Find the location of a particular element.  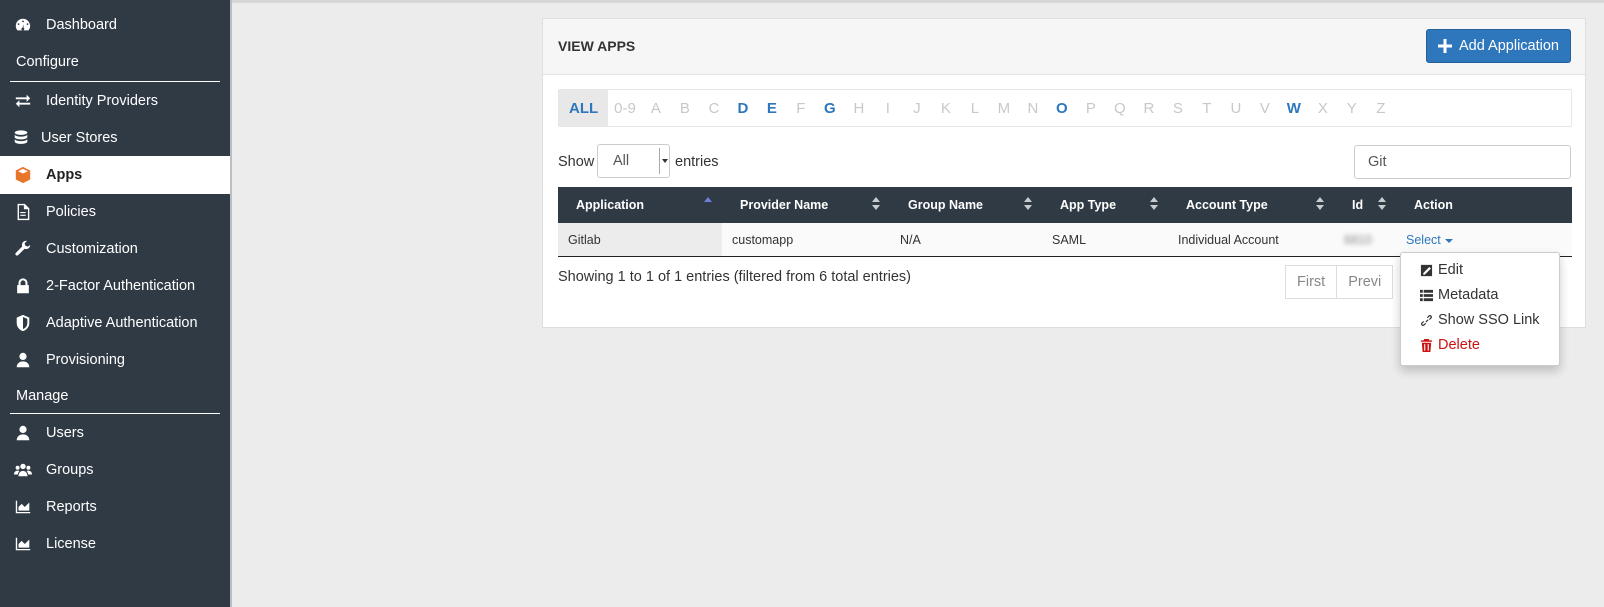

sidebar-item-users: Users is located at coordinates (115, 433).